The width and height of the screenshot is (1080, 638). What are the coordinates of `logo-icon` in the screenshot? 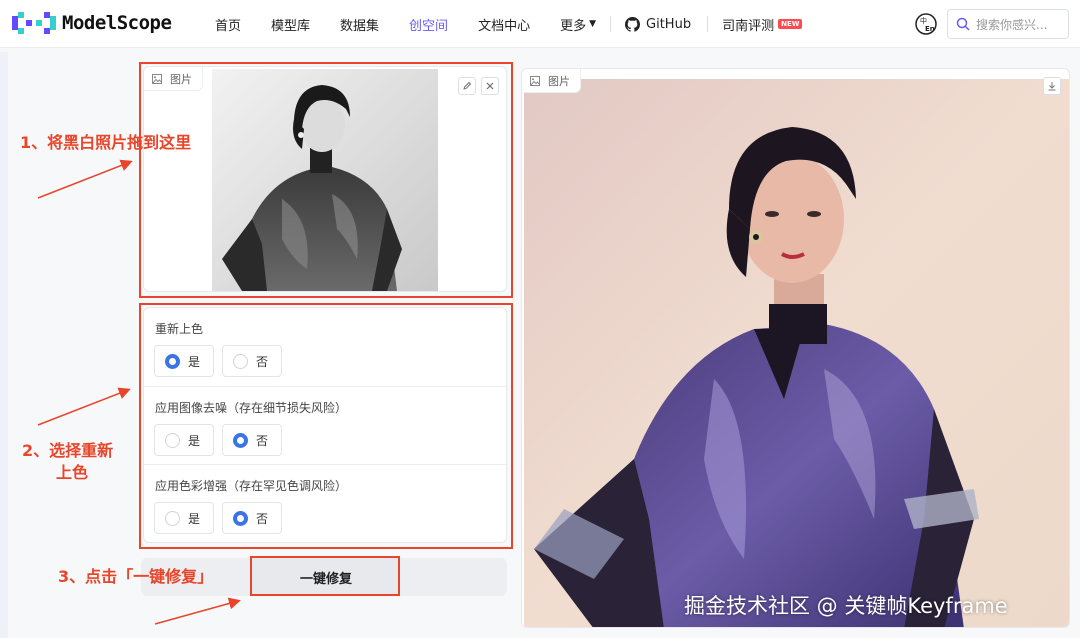 It's located at (34, 23).